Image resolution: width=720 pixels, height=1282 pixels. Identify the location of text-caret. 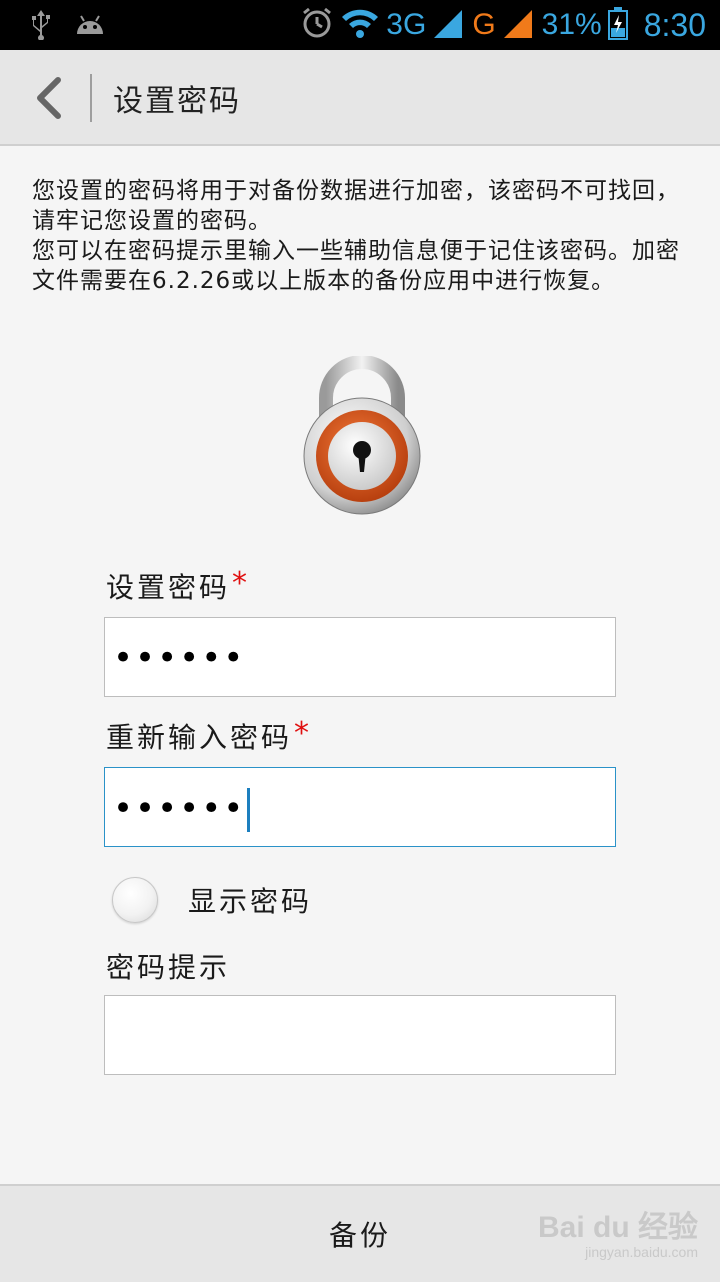
(249, 810).